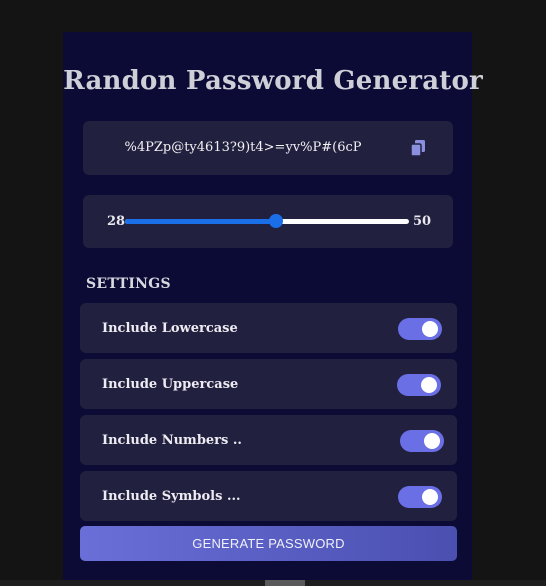 This screenshot has height=586, width=546. What do you see at coordinates (200, 221) in the screenshot?
I see `slider-fill` at bounding box center [200, 221].